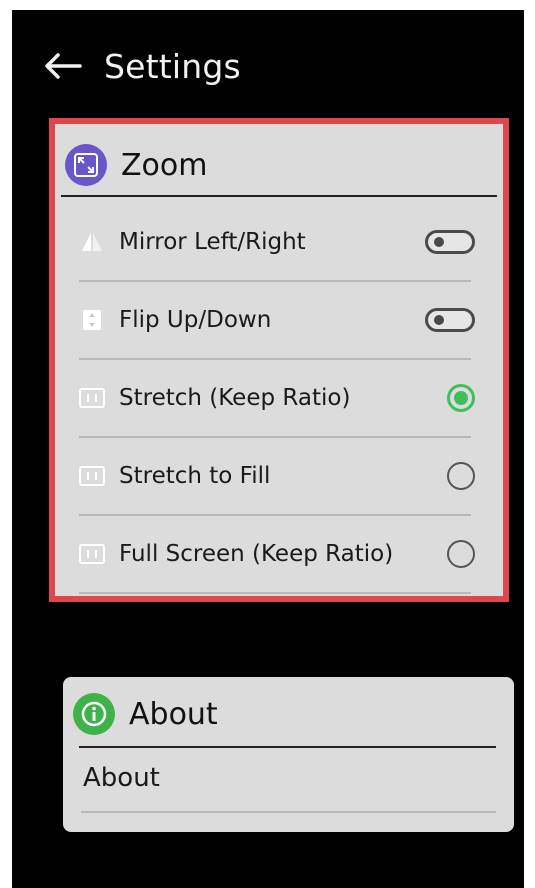  I want to click on about-section-title: About, so click(173, 714).